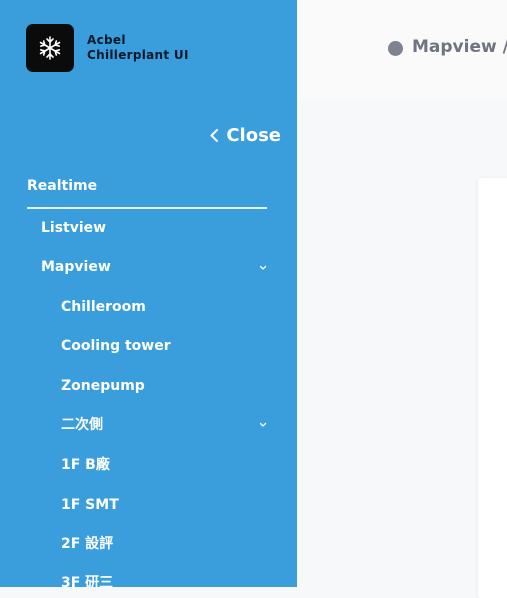 This screenshot has height=598, width=507. What do you see at coordinates (116, 346) in the screenshot?
I see `nav-item-cooling-tower: Cooling tower` at bounding box center [116, 346].